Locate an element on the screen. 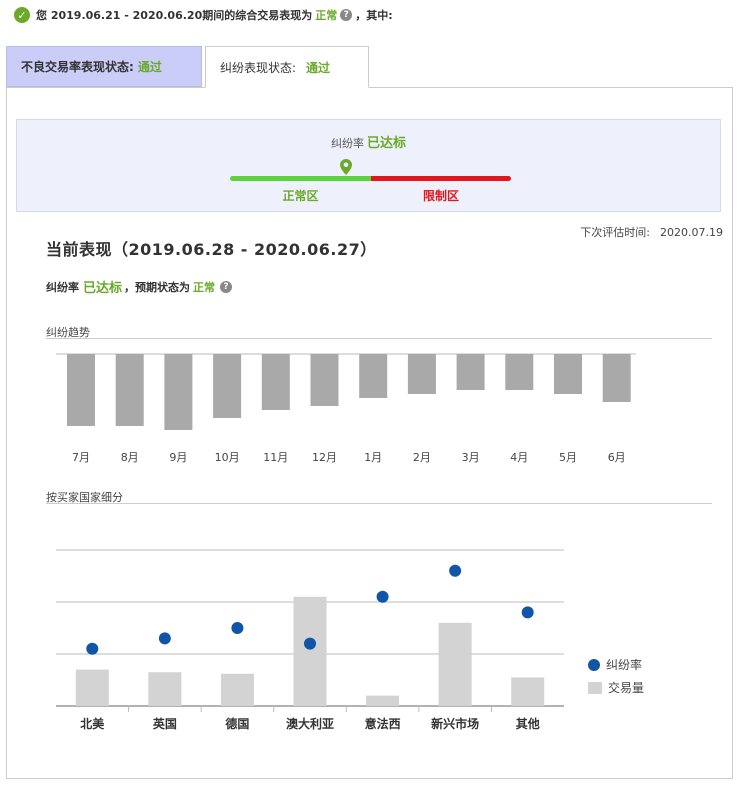 This screenshot has height=786, width=739. trend-tick-label: 6月 is located at coordinates (617, 457).